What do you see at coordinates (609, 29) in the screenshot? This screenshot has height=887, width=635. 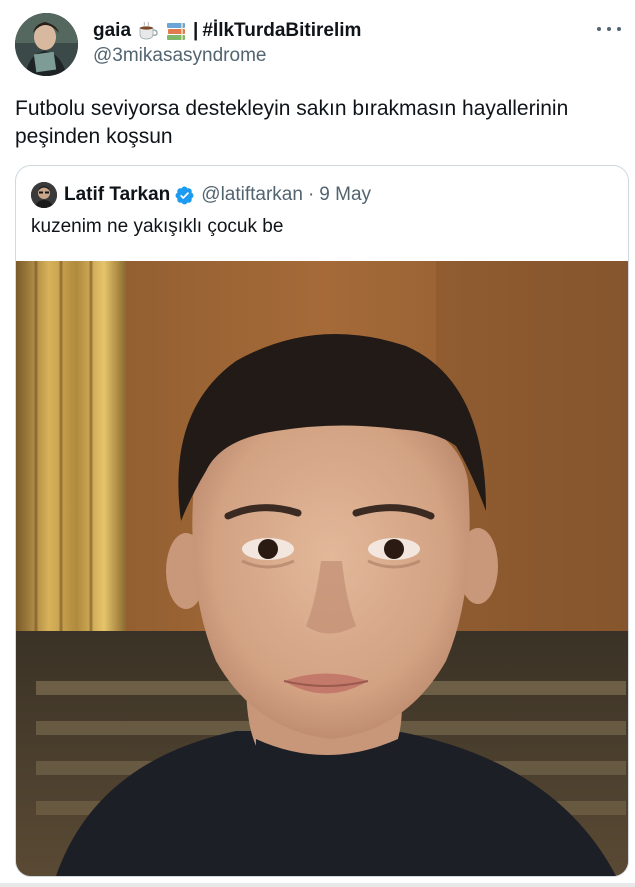 I see `more-options-icon` at bounding box center [609, 29].